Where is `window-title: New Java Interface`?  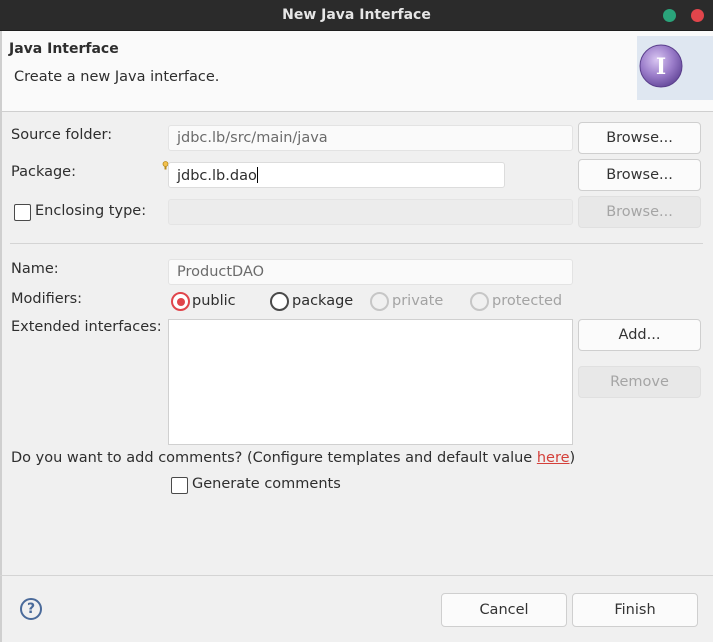 window-title: New Java Interface is located at coordinates (356, 15).